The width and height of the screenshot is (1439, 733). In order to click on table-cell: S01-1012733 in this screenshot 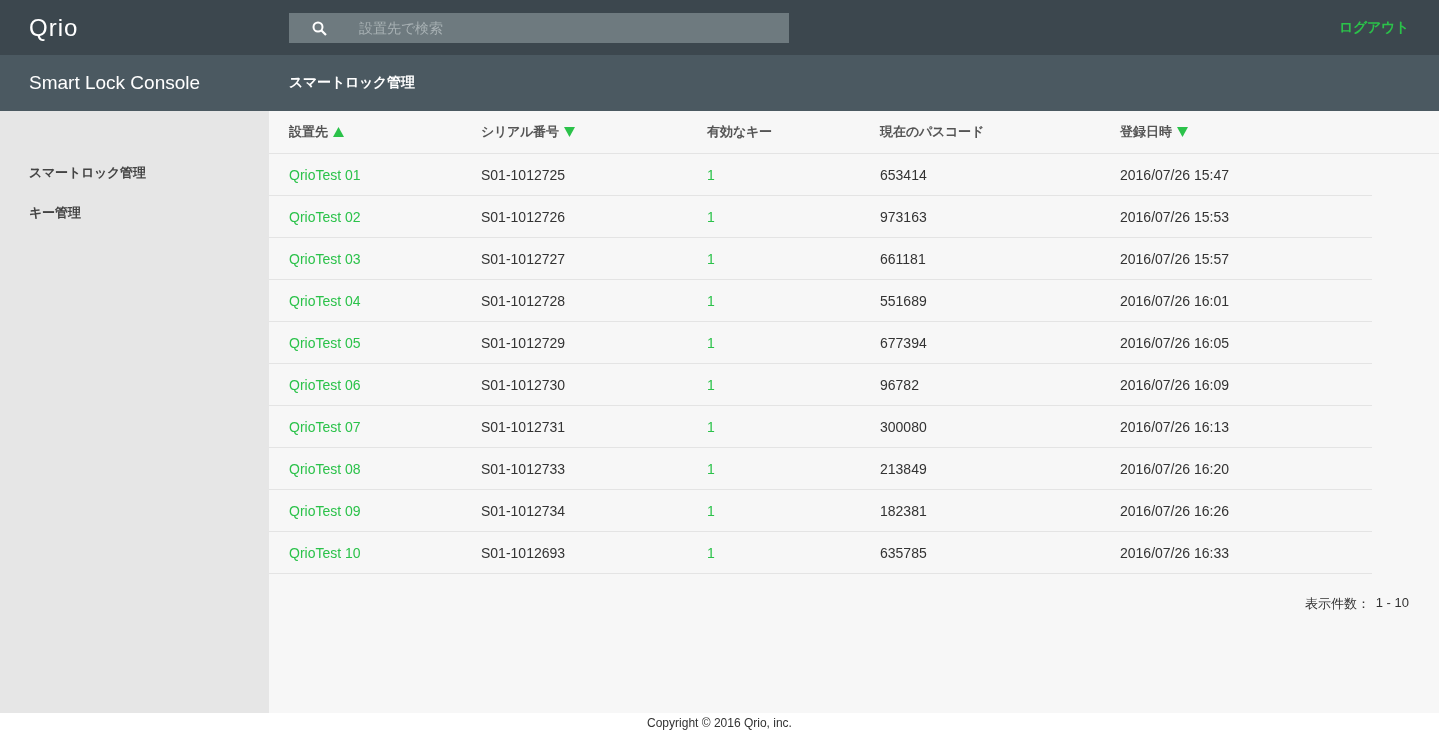, I will do `click(523, 468)`.